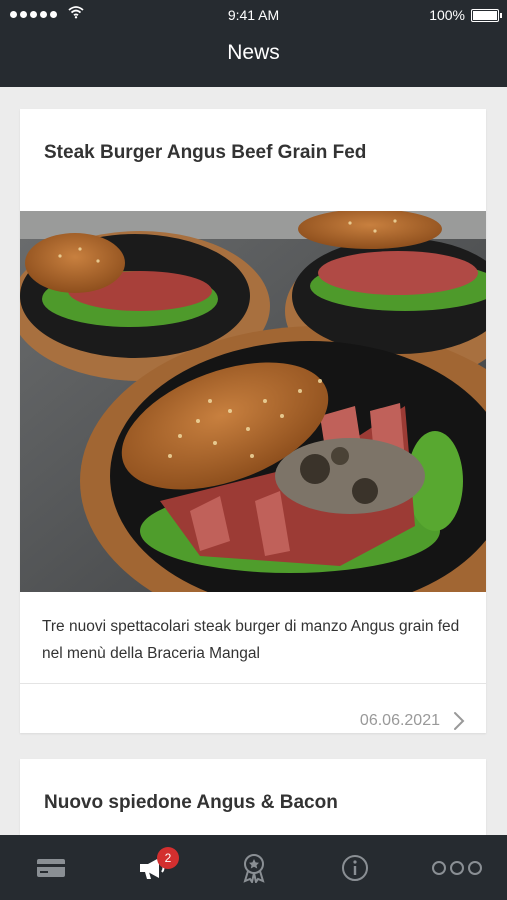 This screenshot has height=900, width=507. Describe the element at coordinates (486, 15) in the screenshot. I see `battery-icon` at that location.